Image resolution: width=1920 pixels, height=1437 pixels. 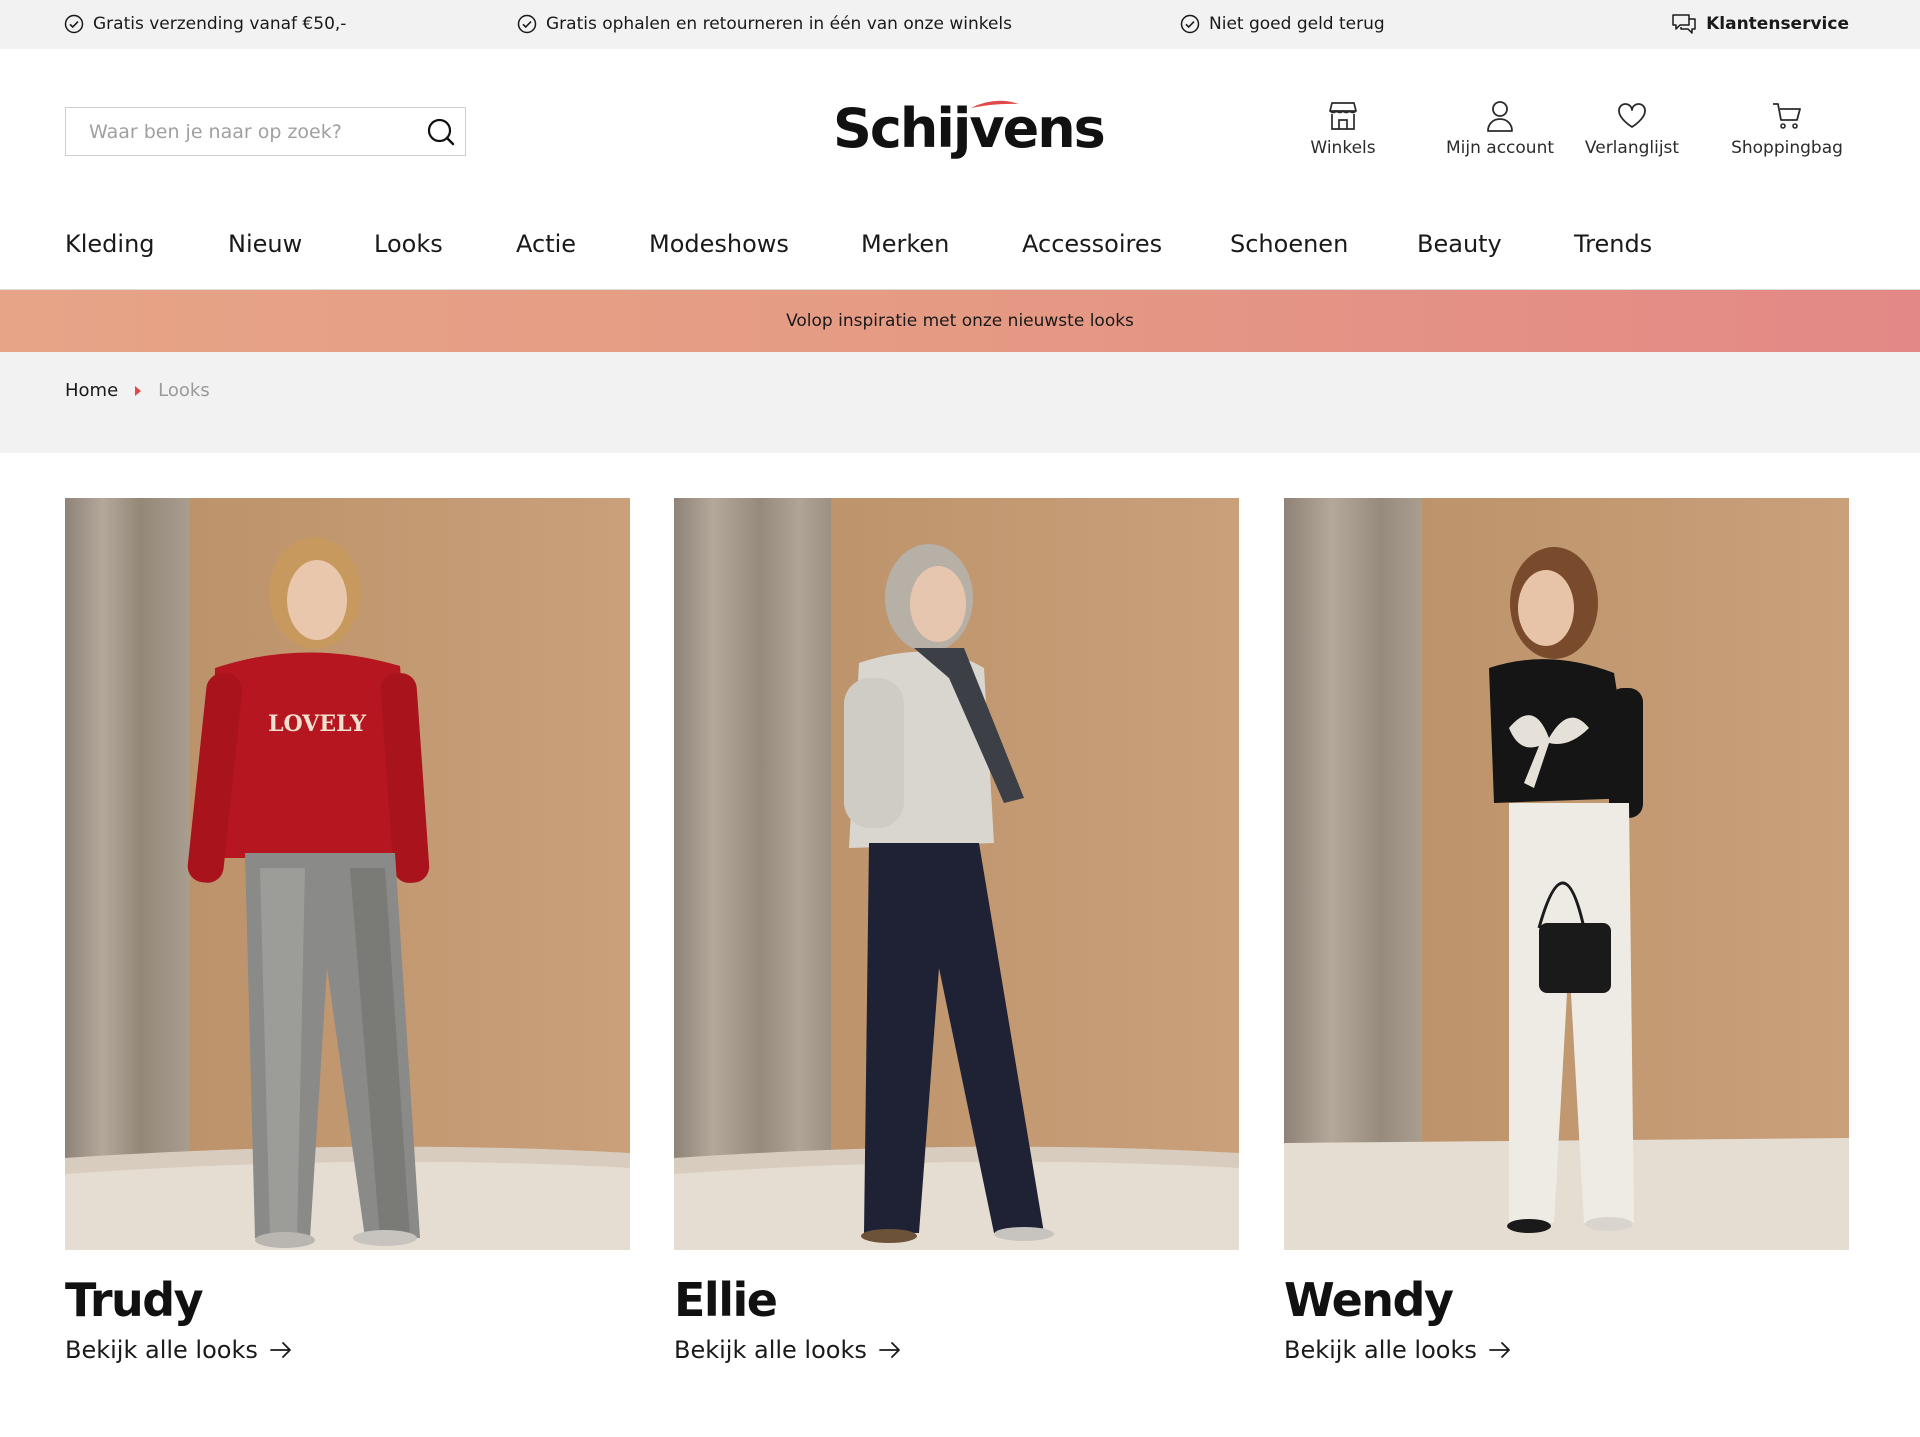 I want to click on stores-label: Winkels, so click(x=1343, y=148).